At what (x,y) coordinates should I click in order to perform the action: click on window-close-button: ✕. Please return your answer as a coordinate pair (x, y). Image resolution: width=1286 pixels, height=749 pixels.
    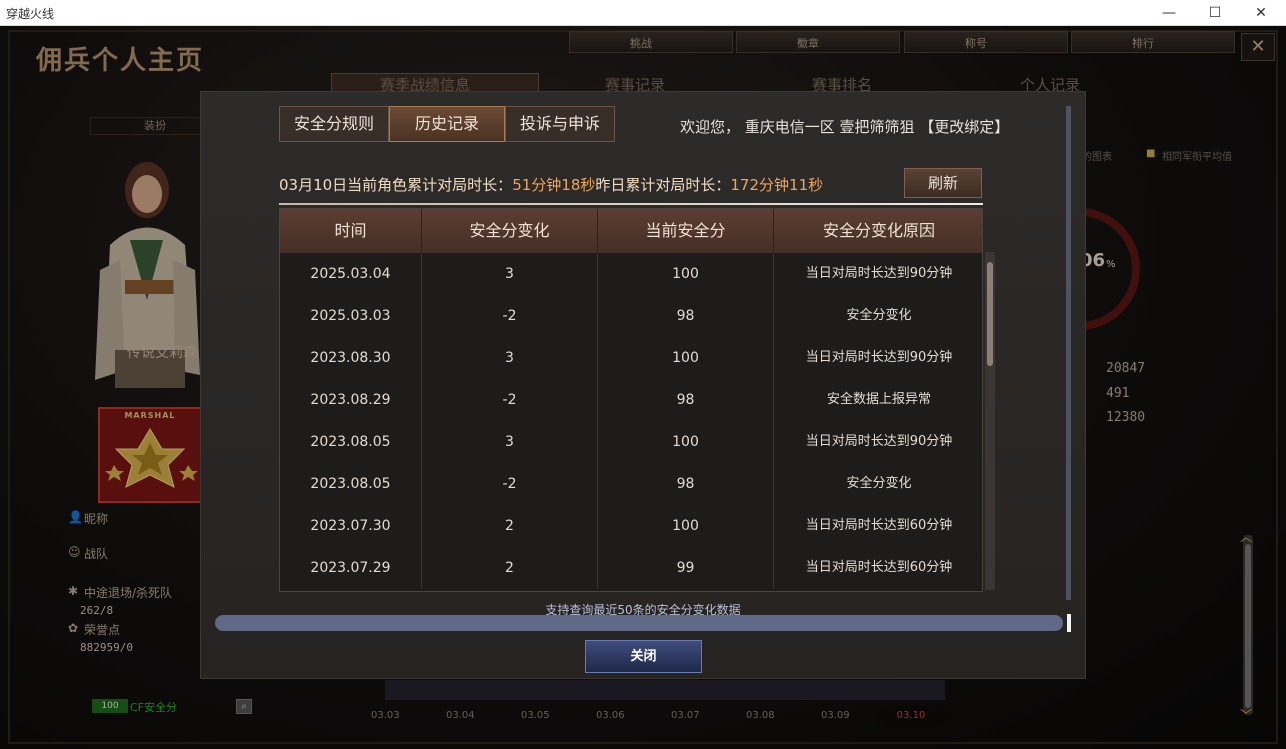
    Looking at the image, I should click on (1261, 13).